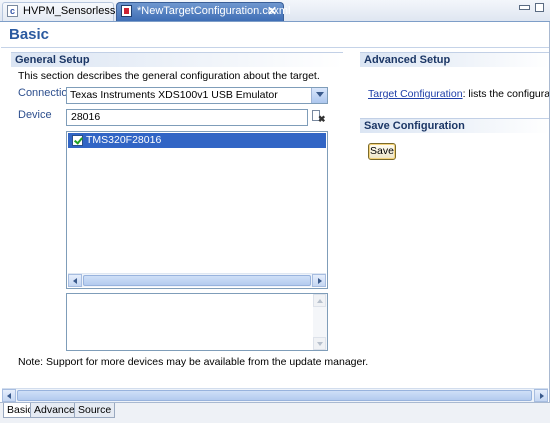 This screenshot has height=423, width=550. Describe the element at coordinates (319, 117) in the screenshot. I see `filter-clear-icon: ✖` at that location.